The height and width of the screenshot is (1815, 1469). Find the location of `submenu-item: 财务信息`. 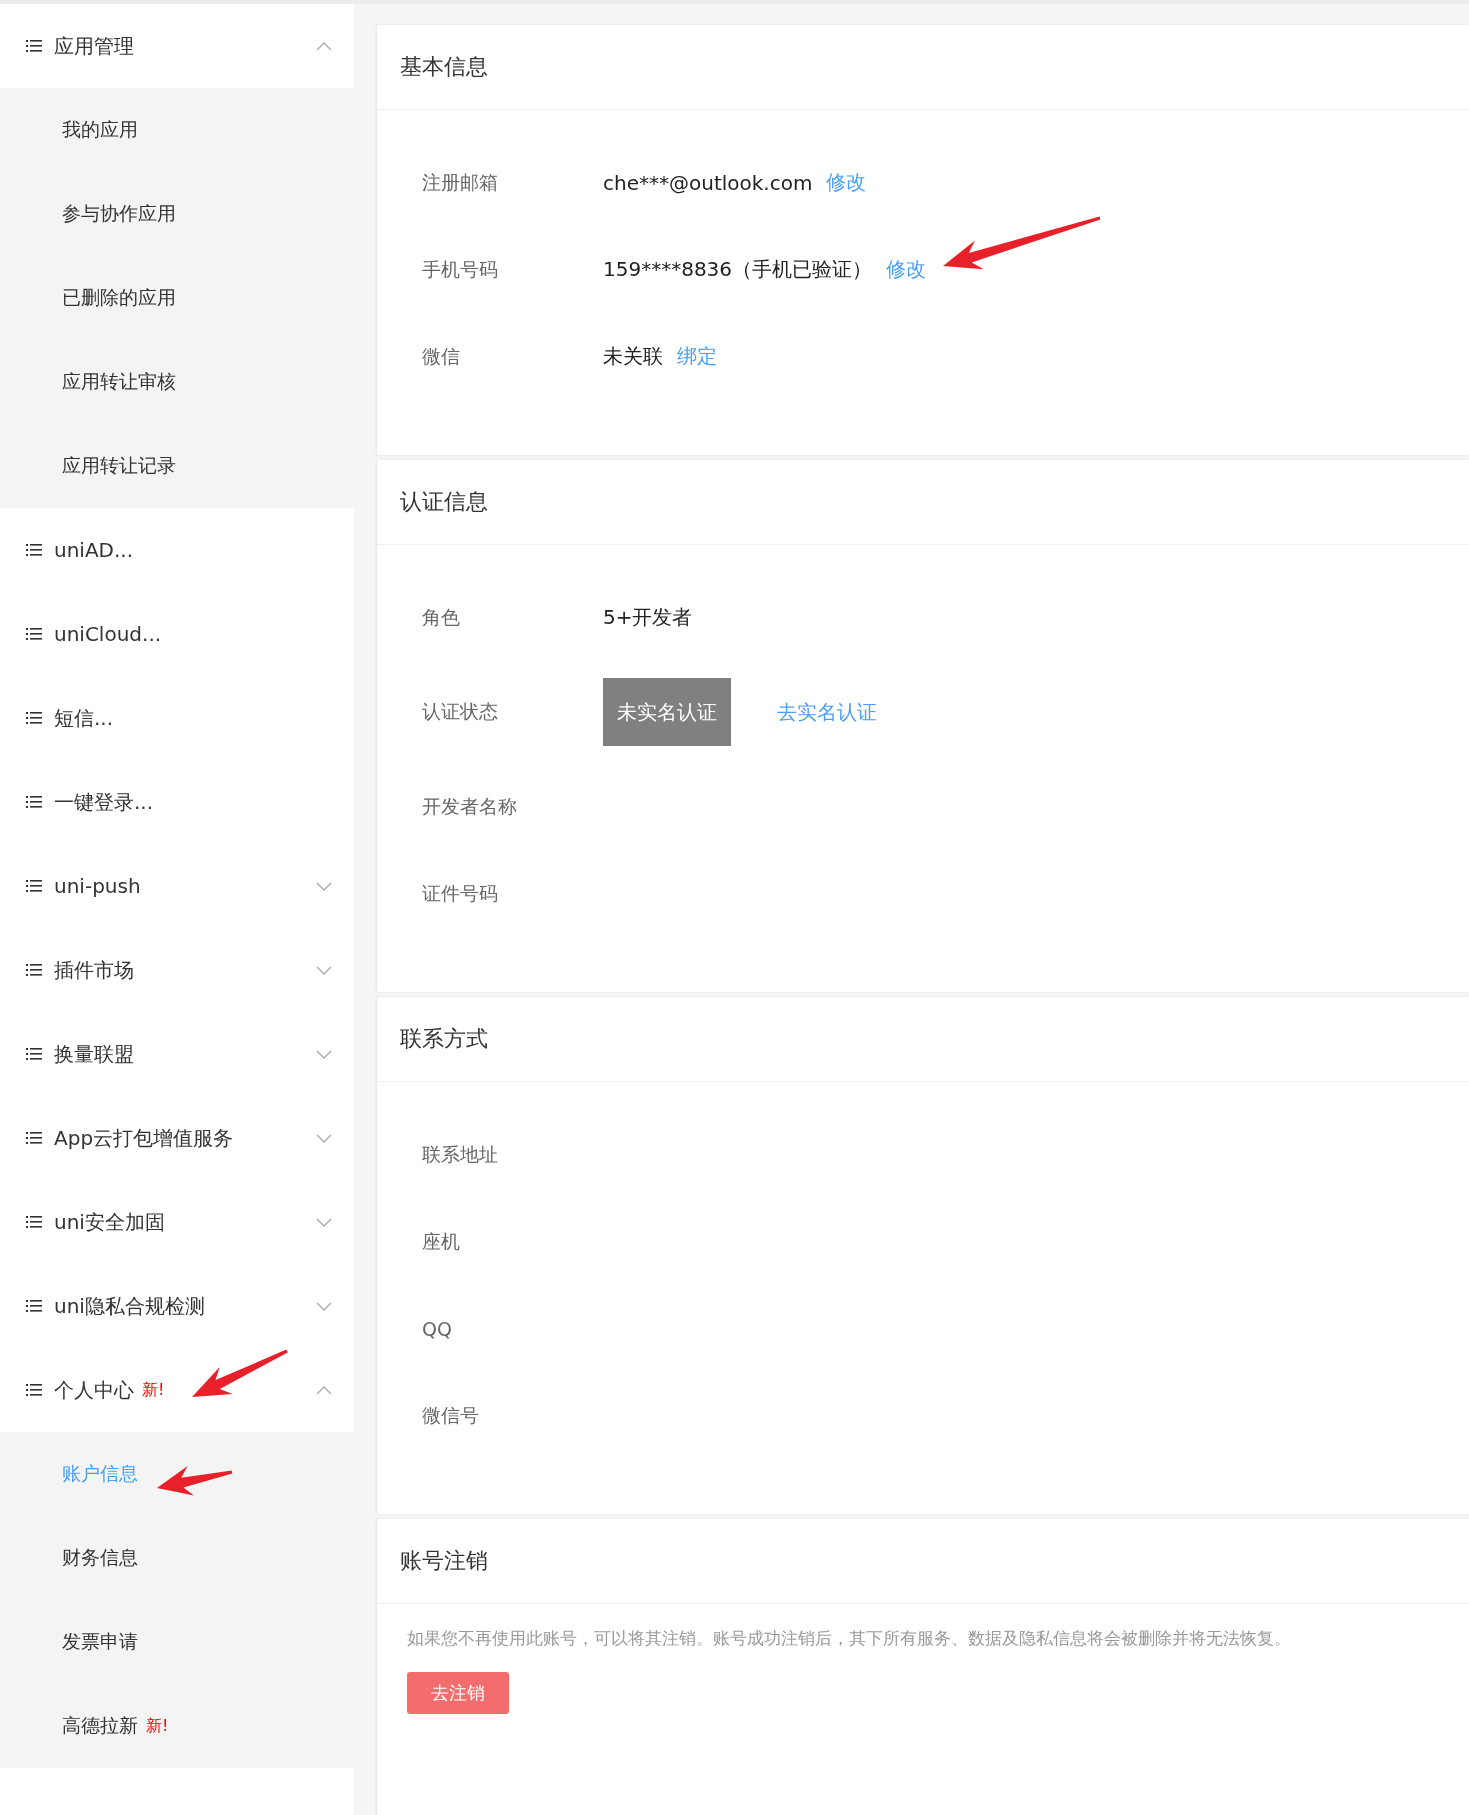

submenu-item: 财务信息 is located at coordinates (177, 1558).